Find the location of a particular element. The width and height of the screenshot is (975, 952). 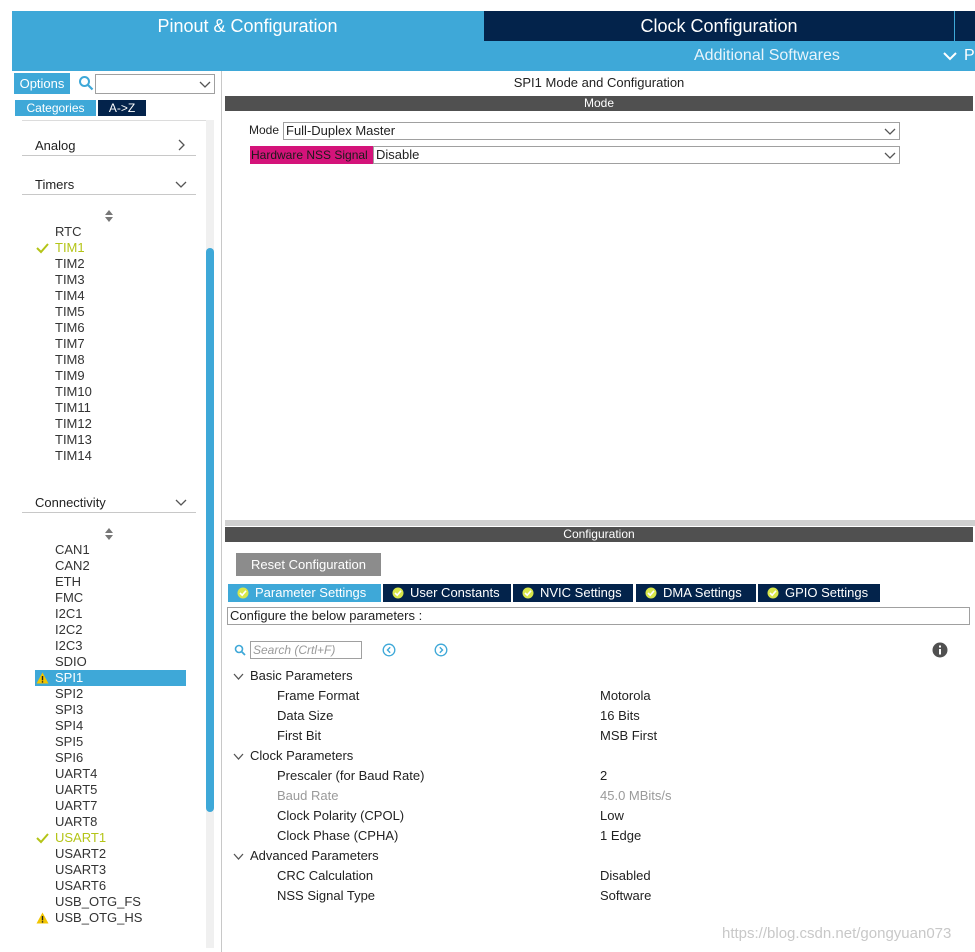

tab-nvic-settings: NVIC Settings is located at coordinates (573, 593).